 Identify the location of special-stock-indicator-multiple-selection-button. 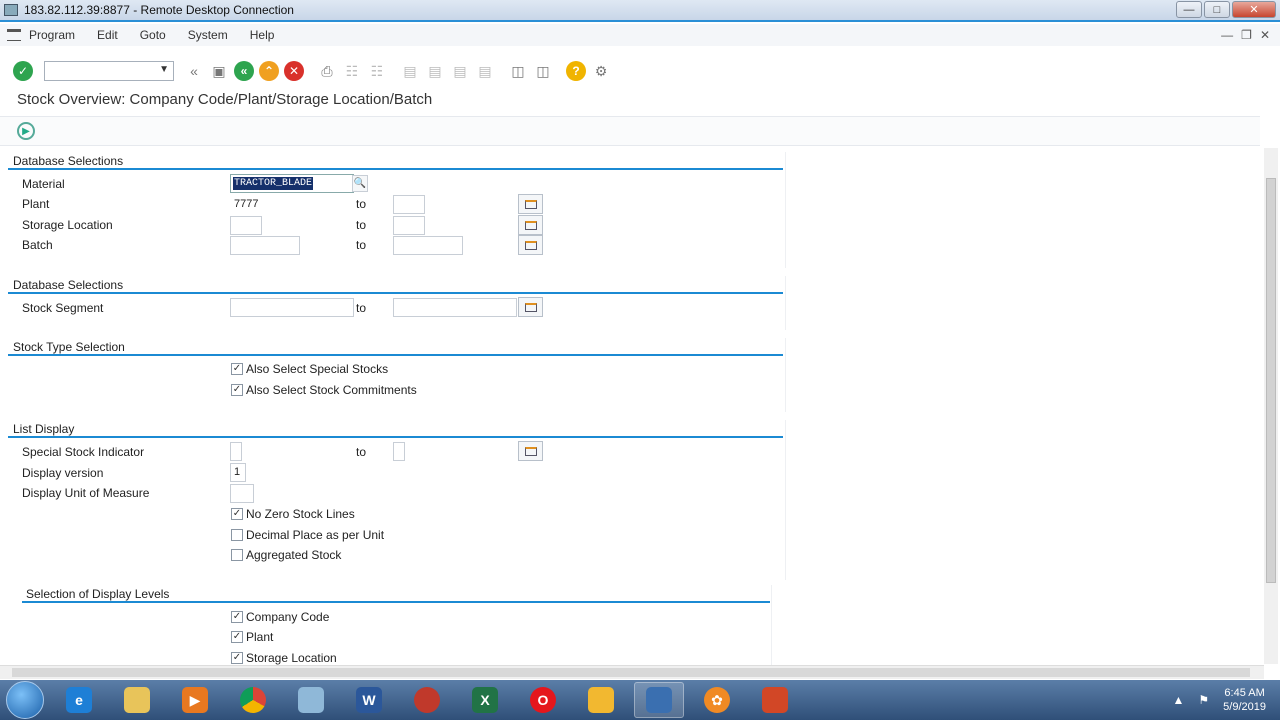
(530, 451).